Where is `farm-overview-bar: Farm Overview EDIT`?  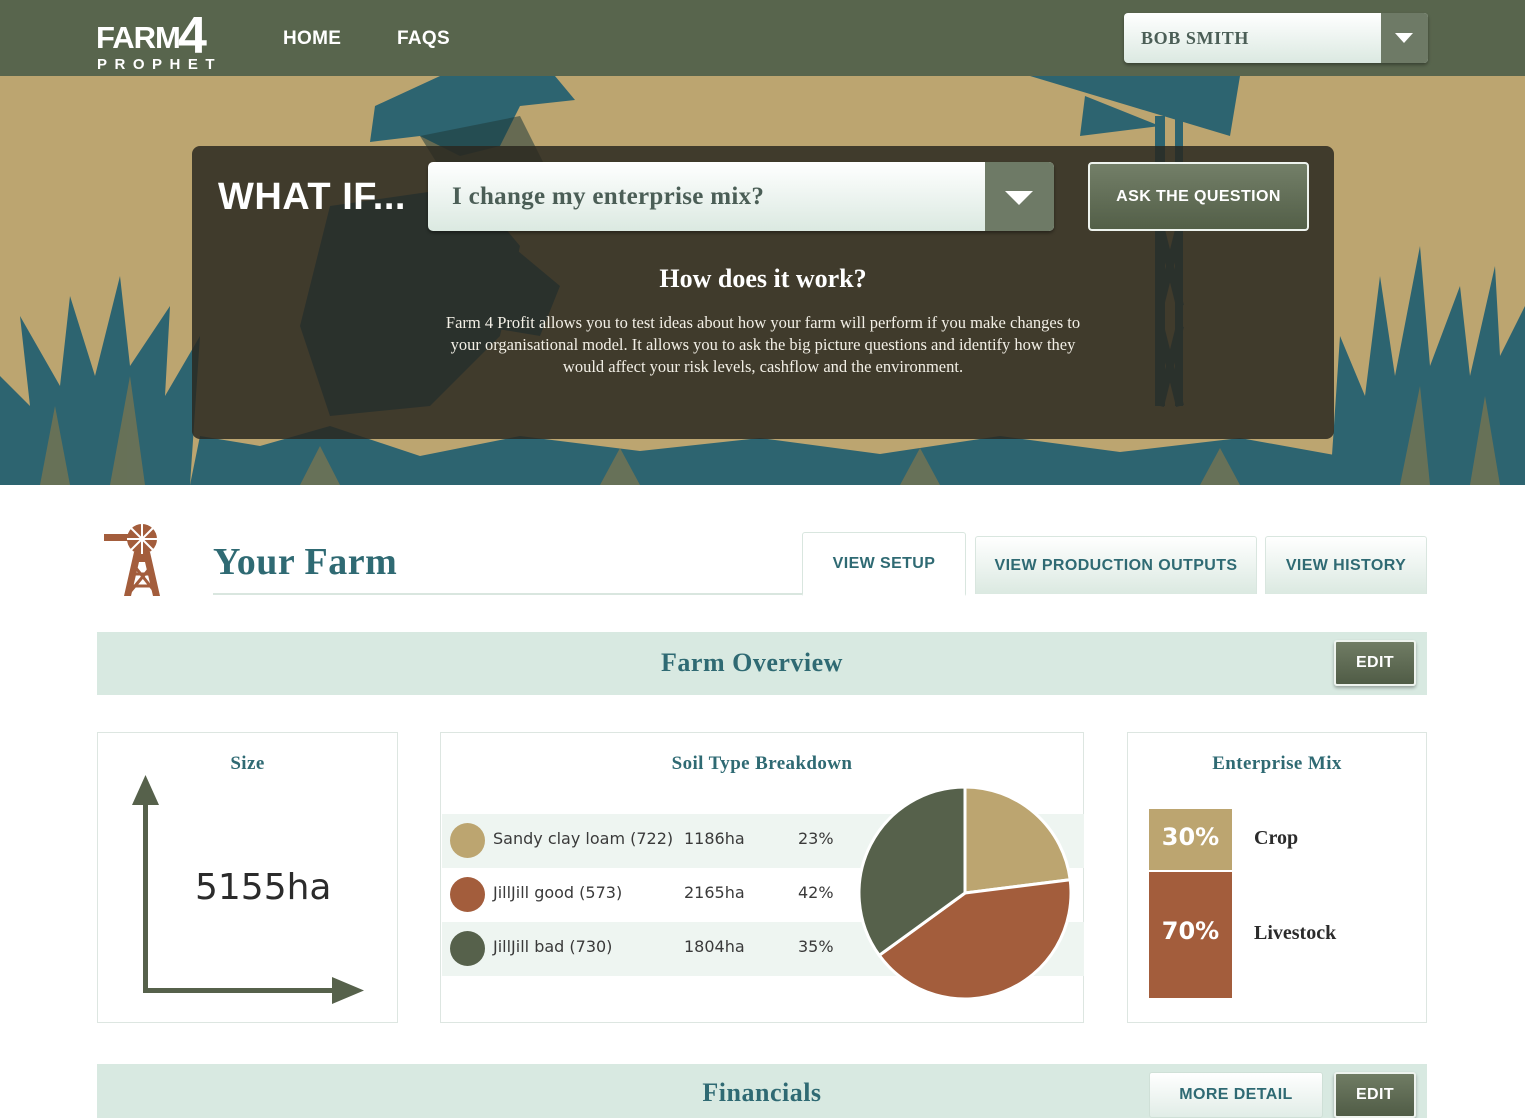
farm-overview-bar: Farm Overview EDIT is located at coordinates (762, 663).